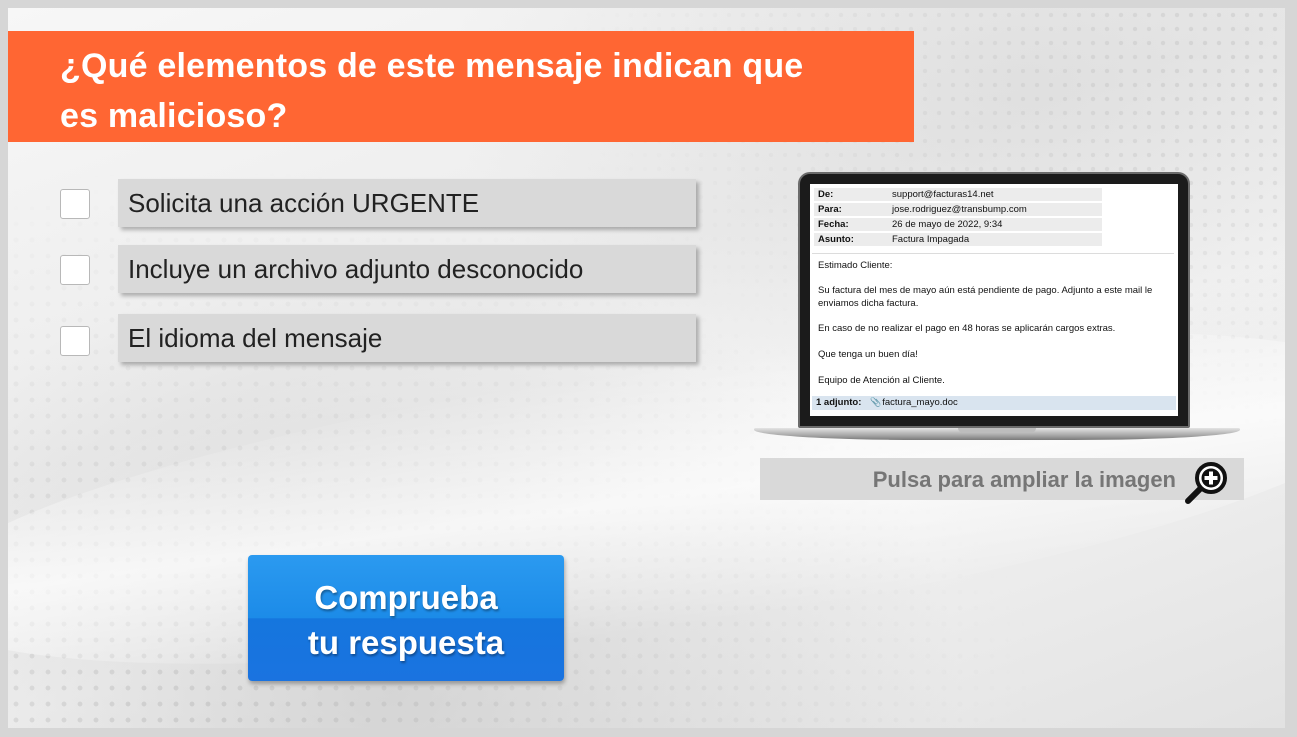 Image resolution: width=1297 pixels, height=737 pixels. What do you see at coordinates (958, 224) in the screenshot?
I see `email-header-date: Fecha: 26 de mayo de 2022, 9:34` at bounding box center [958, 224].